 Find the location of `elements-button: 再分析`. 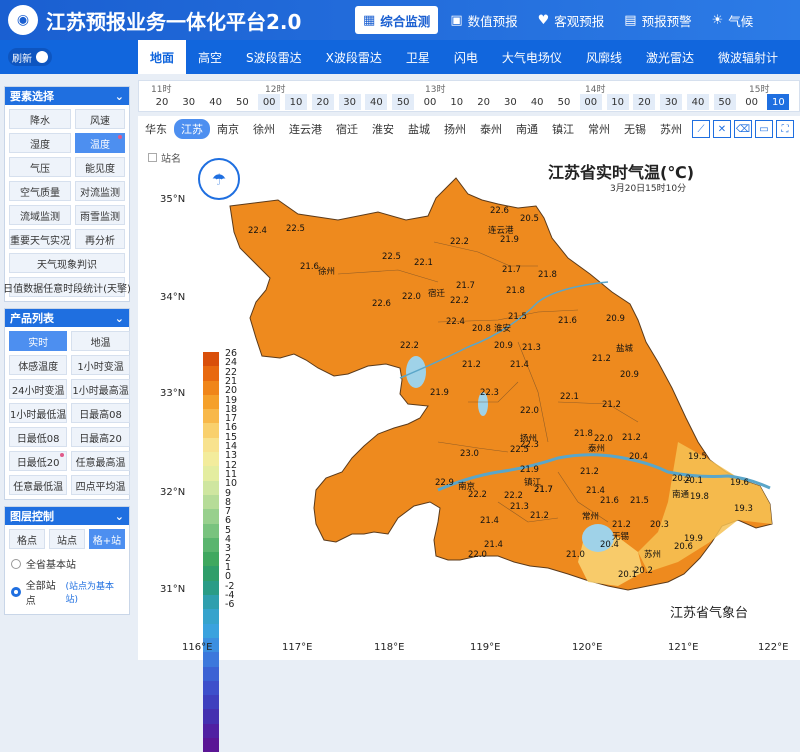

elements-button: 再分析 is located at coordinates (100, 239).